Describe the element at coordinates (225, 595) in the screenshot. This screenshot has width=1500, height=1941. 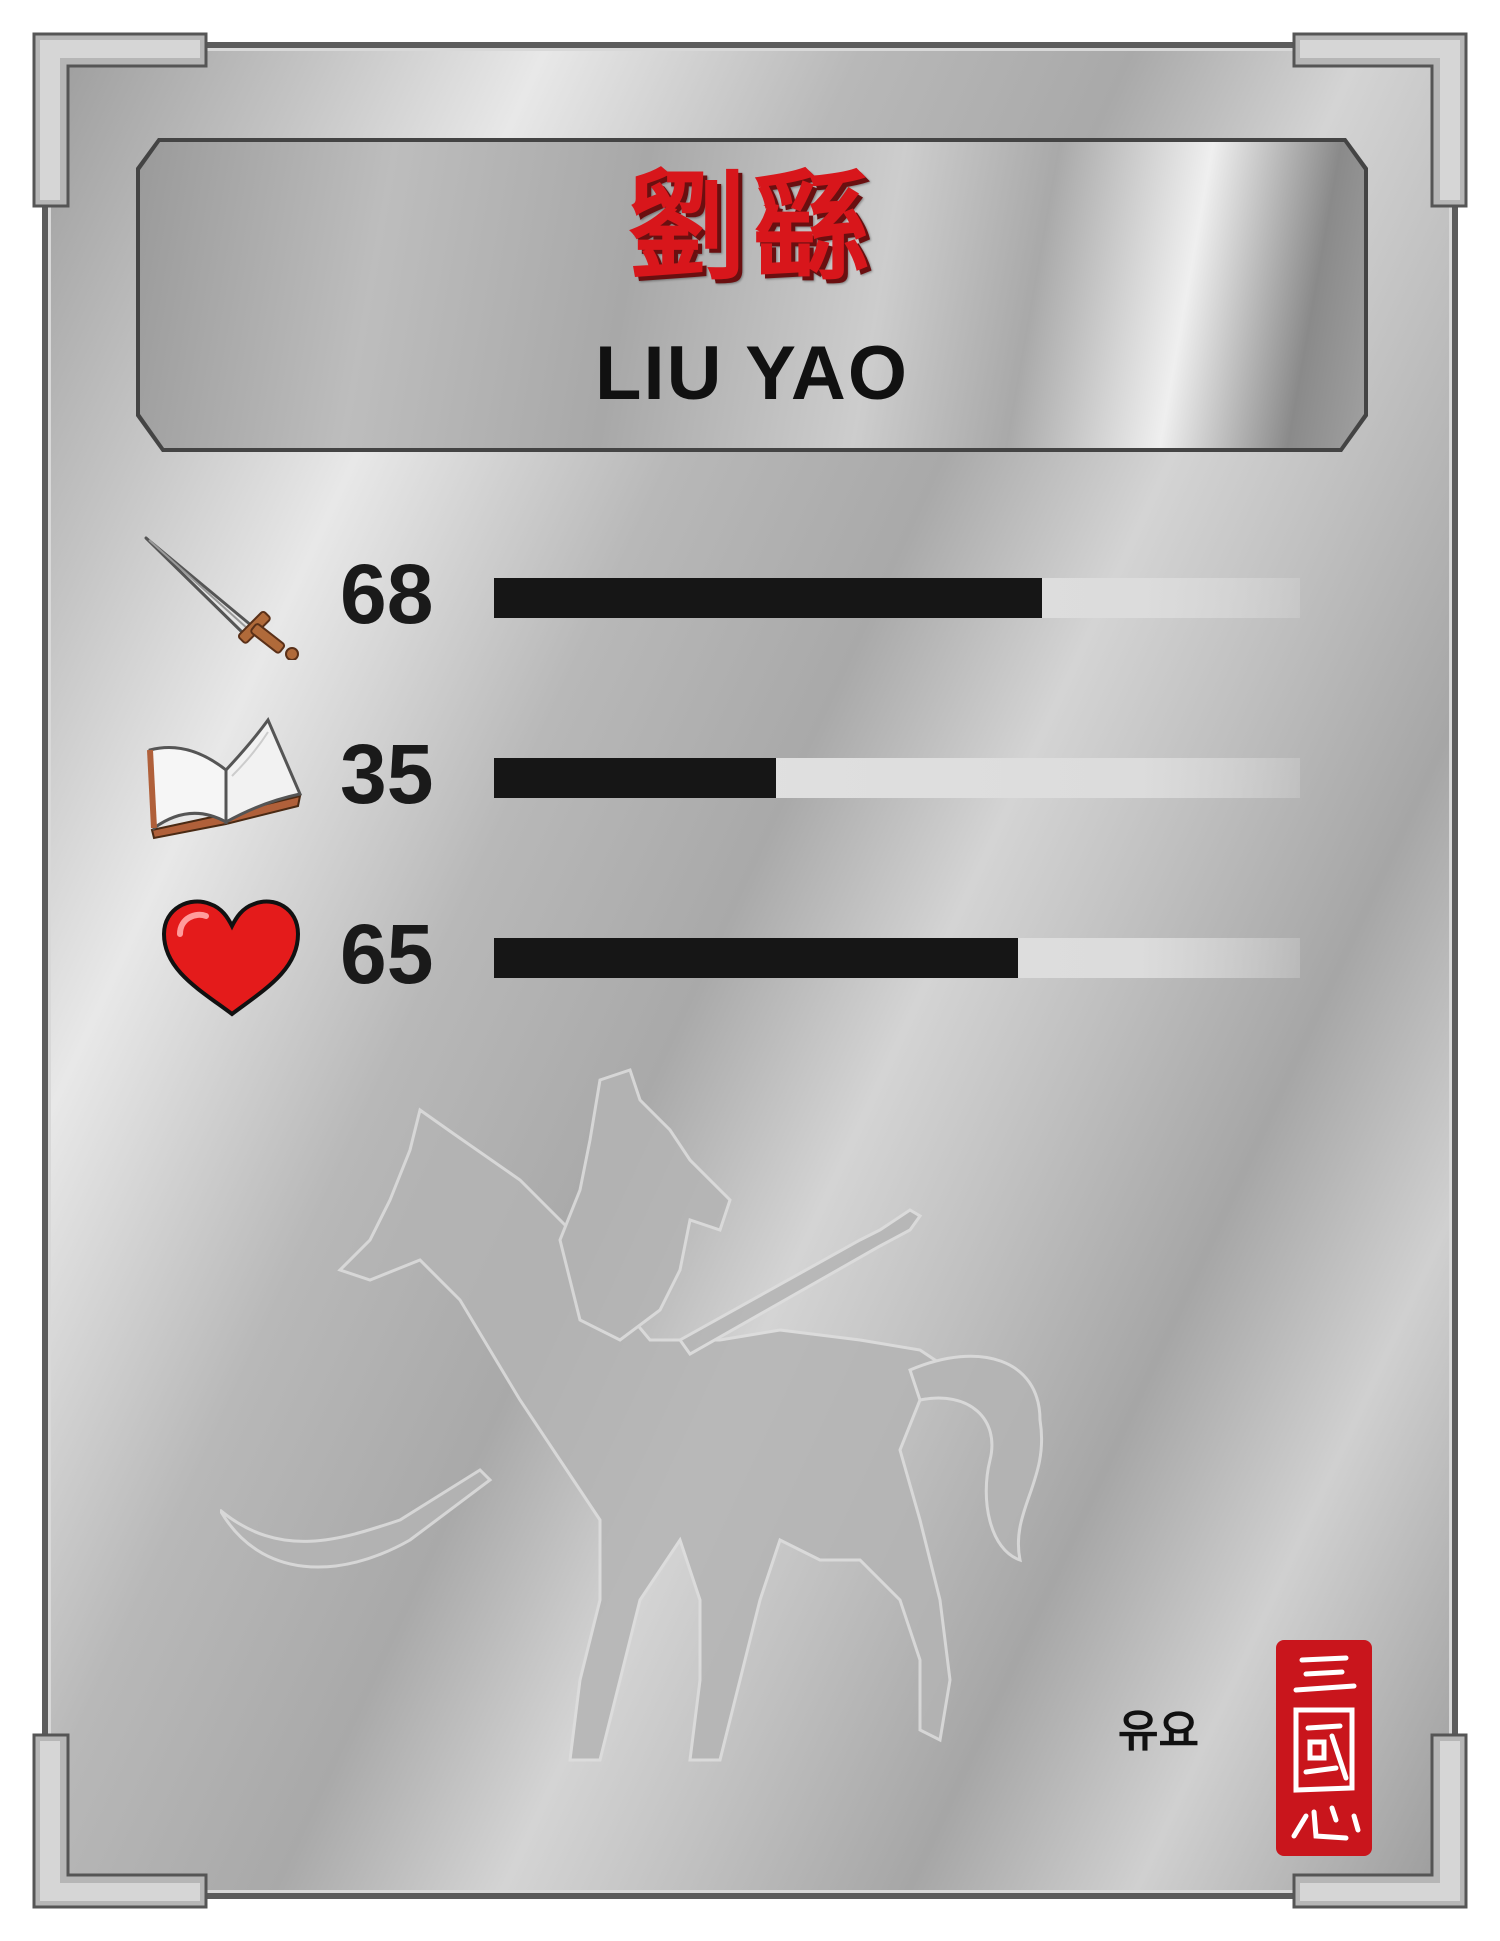
I see `sword-icon` at that location.